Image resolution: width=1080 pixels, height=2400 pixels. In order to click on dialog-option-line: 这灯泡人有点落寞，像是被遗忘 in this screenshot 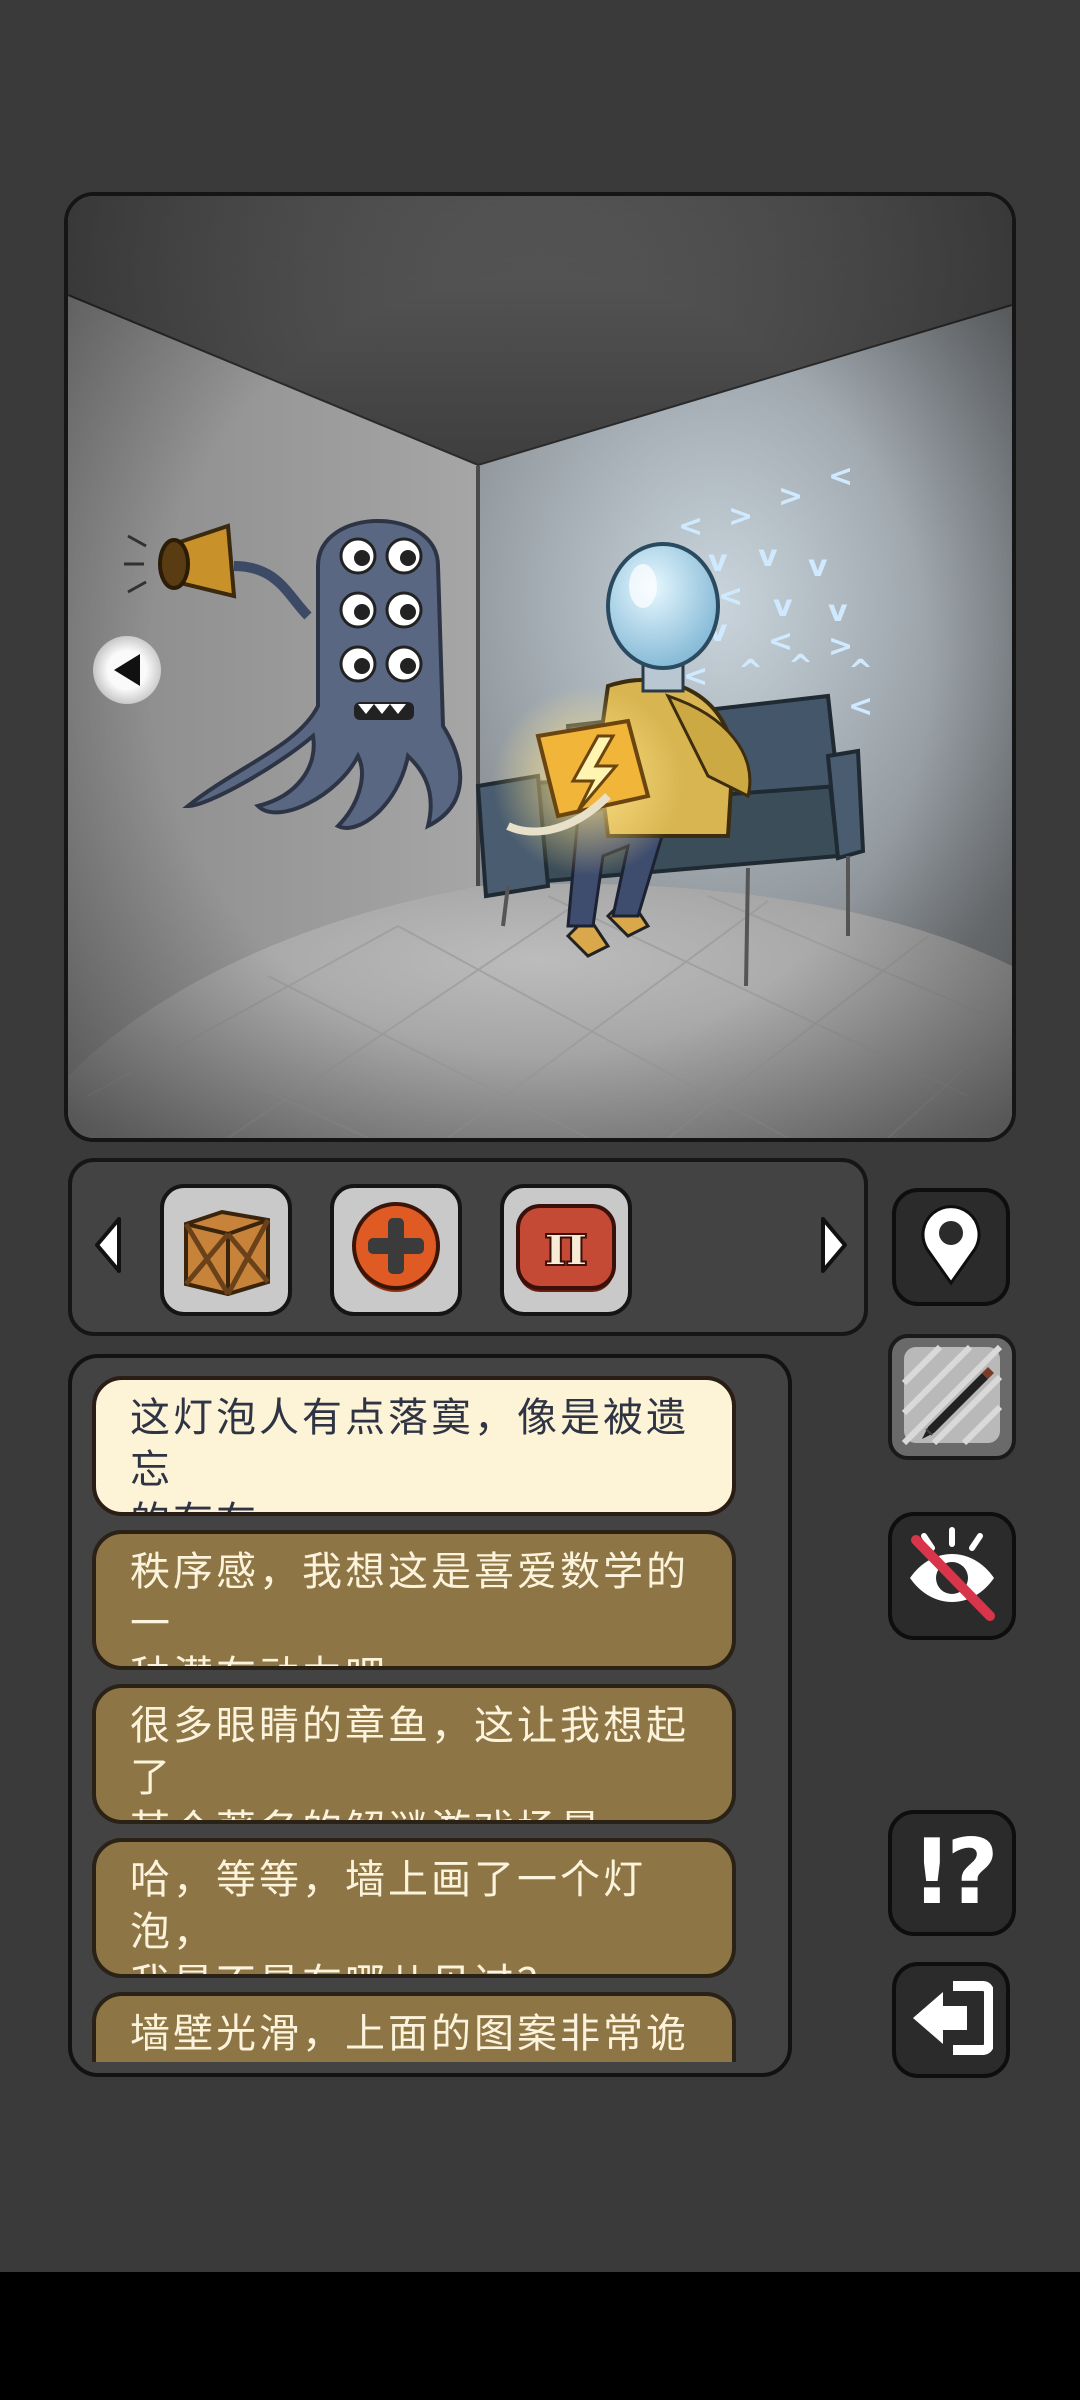, I will do `click(409, 1444)`.